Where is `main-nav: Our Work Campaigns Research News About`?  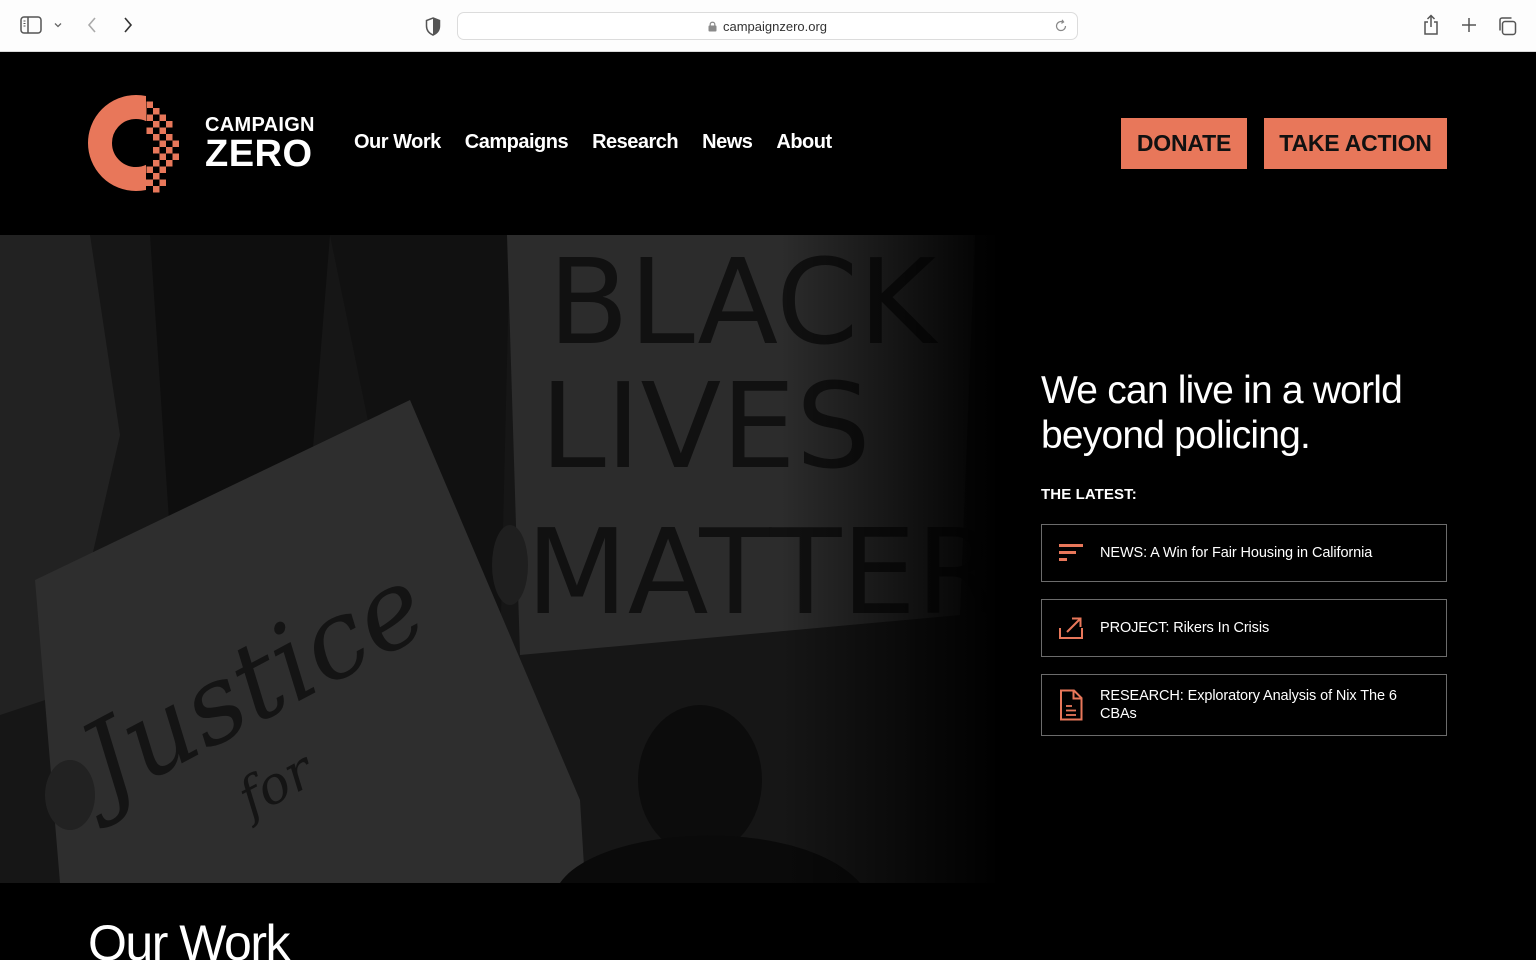 main-nav: Our Work Campaigns Research News About is located at coordinates (605, 142).